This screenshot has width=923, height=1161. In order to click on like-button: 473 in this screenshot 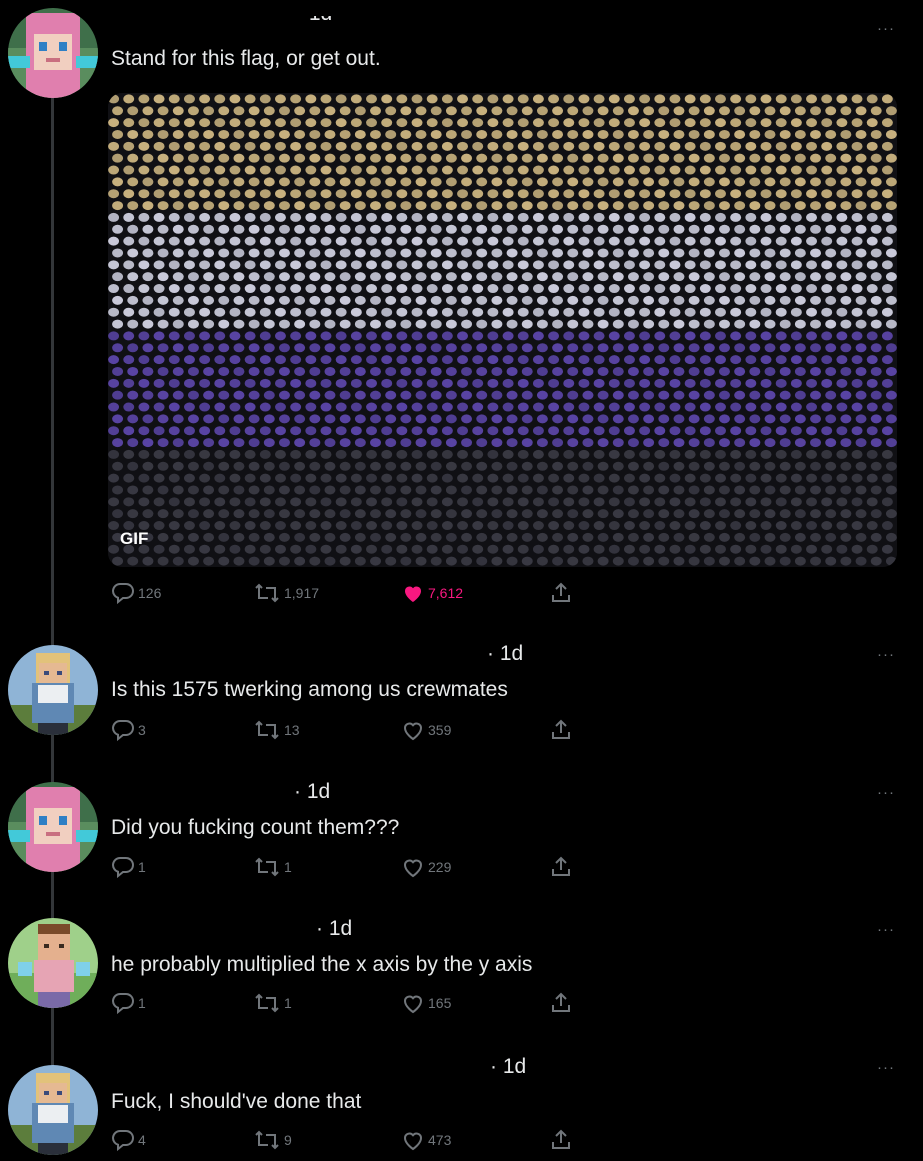, I will do `click(426, 1140)`.